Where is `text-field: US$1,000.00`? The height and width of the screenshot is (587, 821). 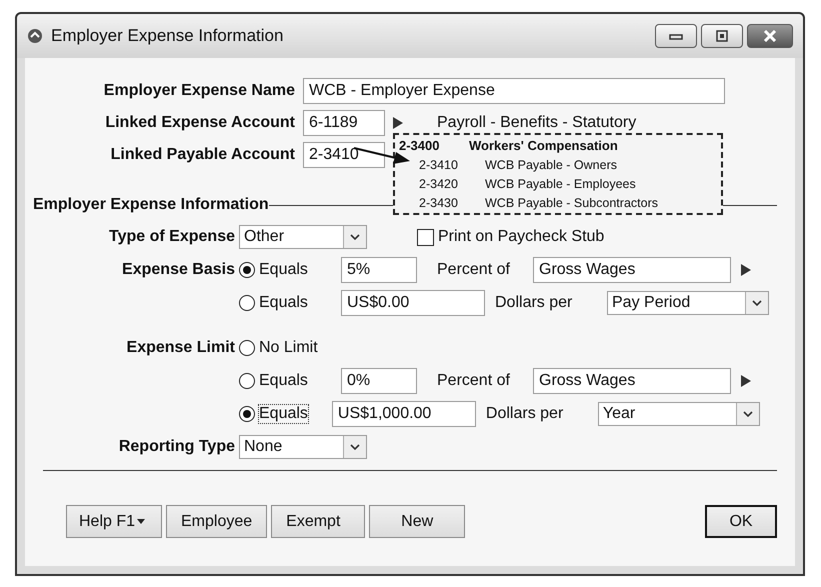
text-field: US$1,000.00 is located at coordinates (404, 414).